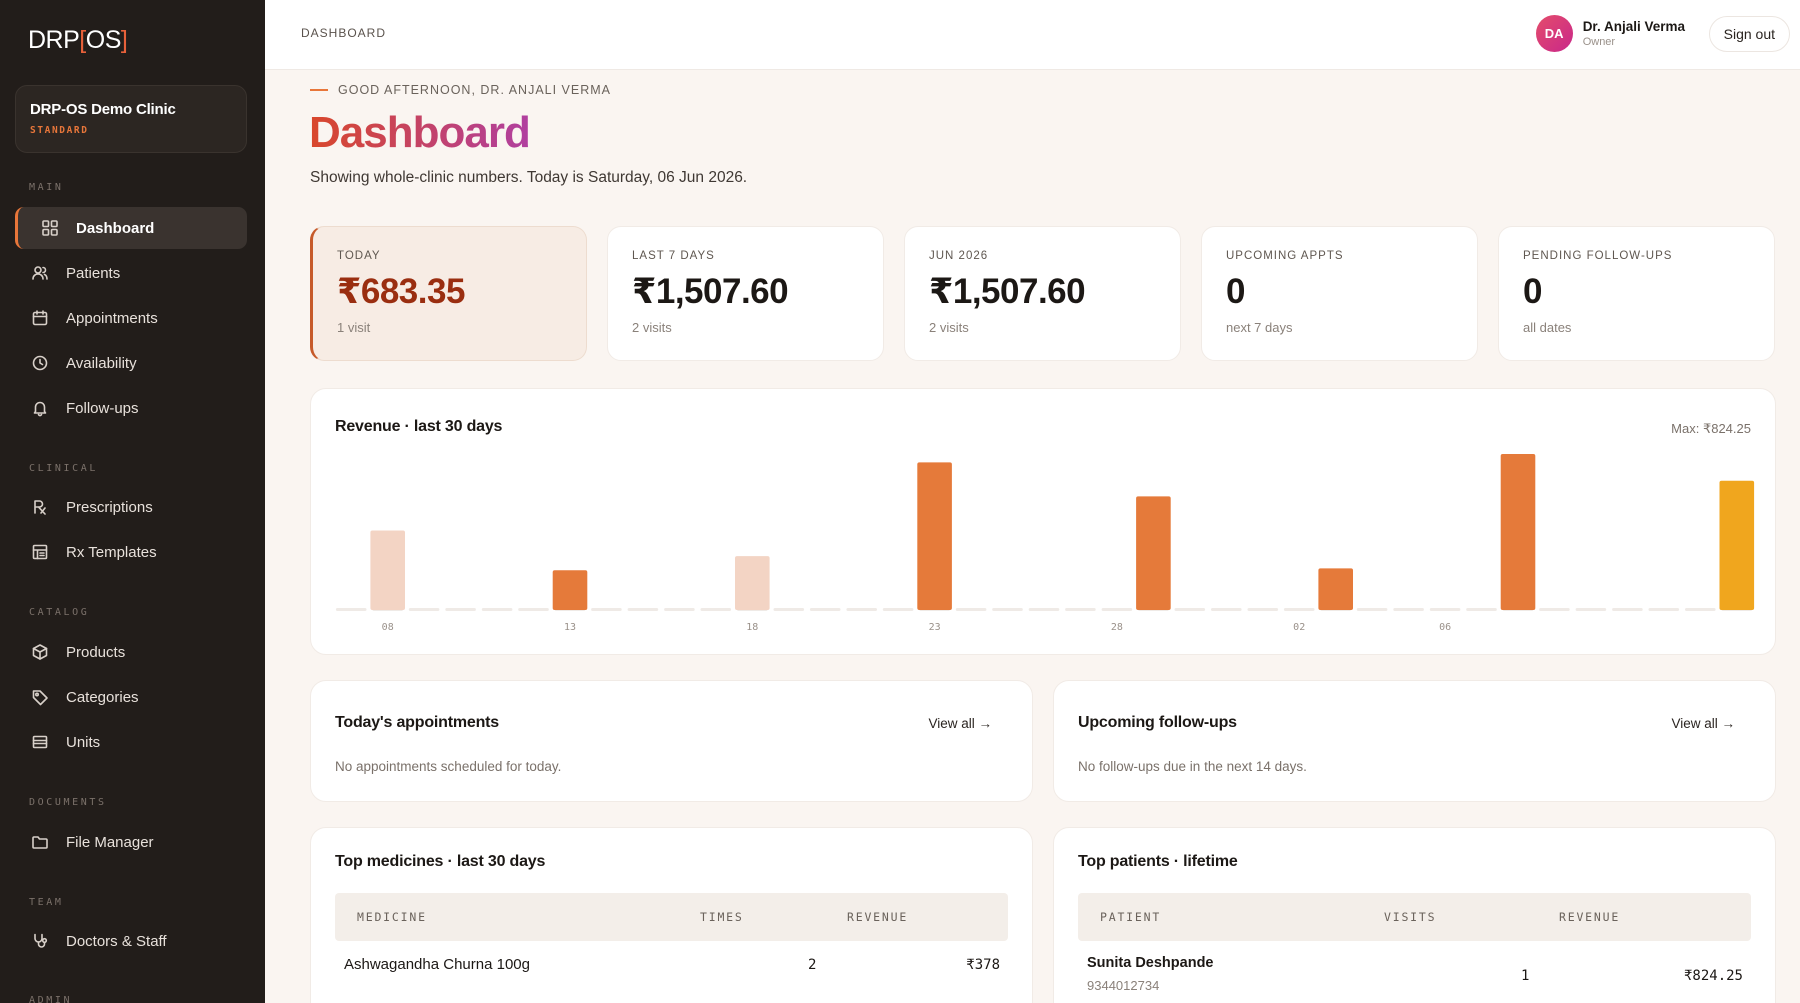 The image size is (1800, 1003). What do you see at coordinates (40, 652) in the screenshot?
I see `box-icon` at bounding box center [40, 652].